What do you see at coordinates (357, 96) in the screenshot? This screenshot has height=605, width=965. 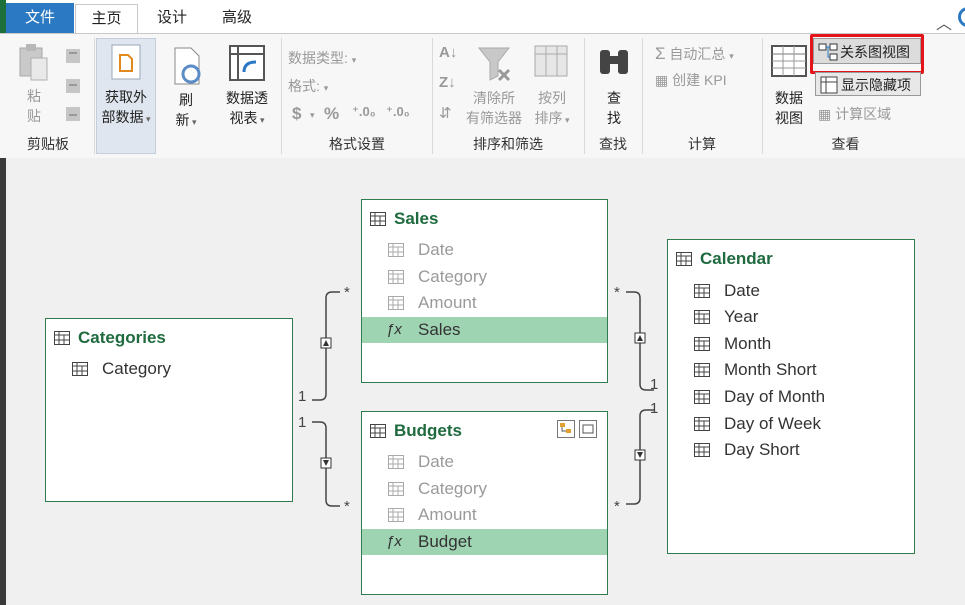 I see `group-formatting: 数据类型: ▾ 格式: ▾ $ ▾ % ⁺.0₀ ⁺.0₀ 格式设置` at bounding box center [357, 96].